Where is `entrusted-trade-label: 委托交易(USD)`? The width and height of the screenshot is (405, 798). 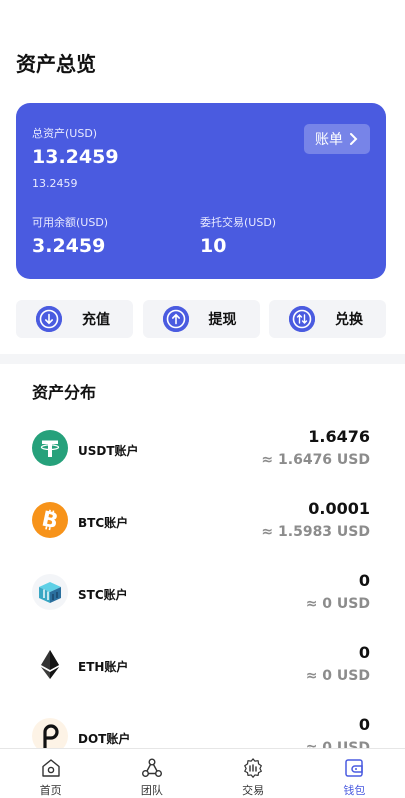
entrusted-trade-label: 委托交易(USD) is located at coordinates (238, 222).